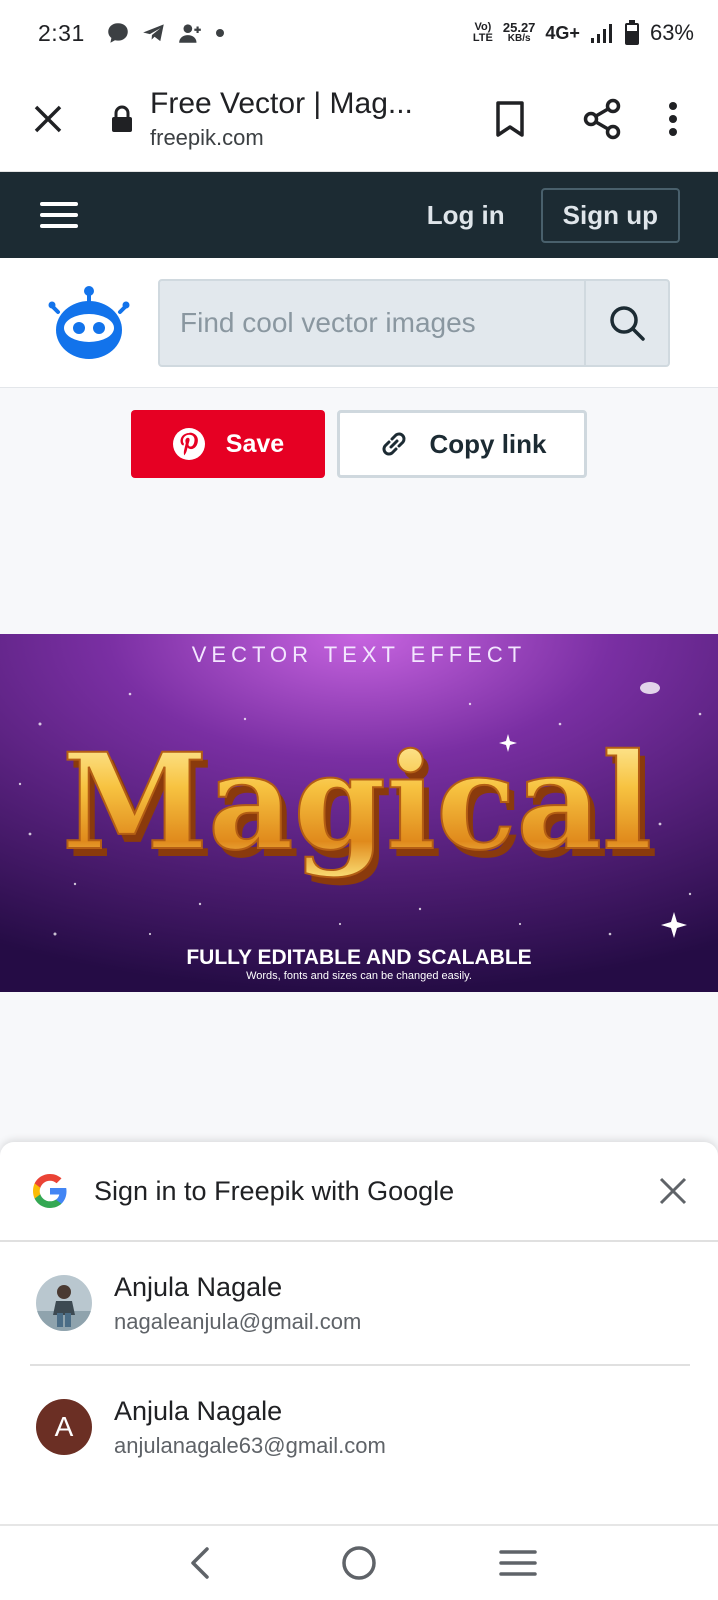 The width and height of the screenshot is (718, 1600). I want to click on bookmark-icon, so click(510, 118).